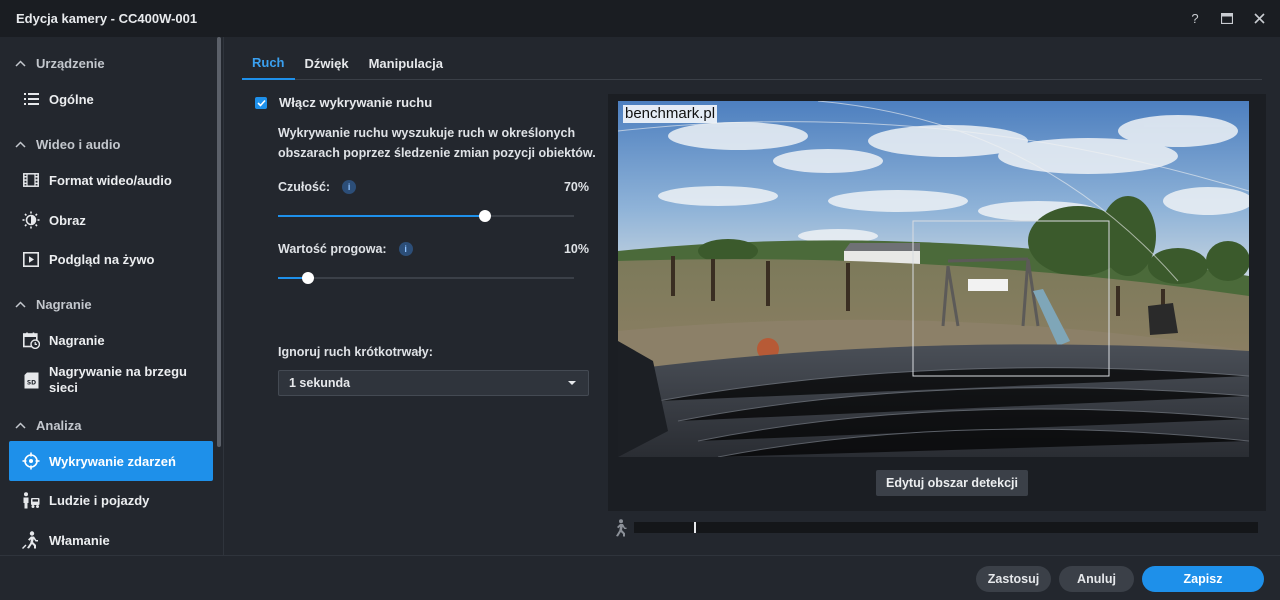  What do you see at coordinates (31, 180) in the screenshot?
I see `film-icon` at bounding box center [31, 180].